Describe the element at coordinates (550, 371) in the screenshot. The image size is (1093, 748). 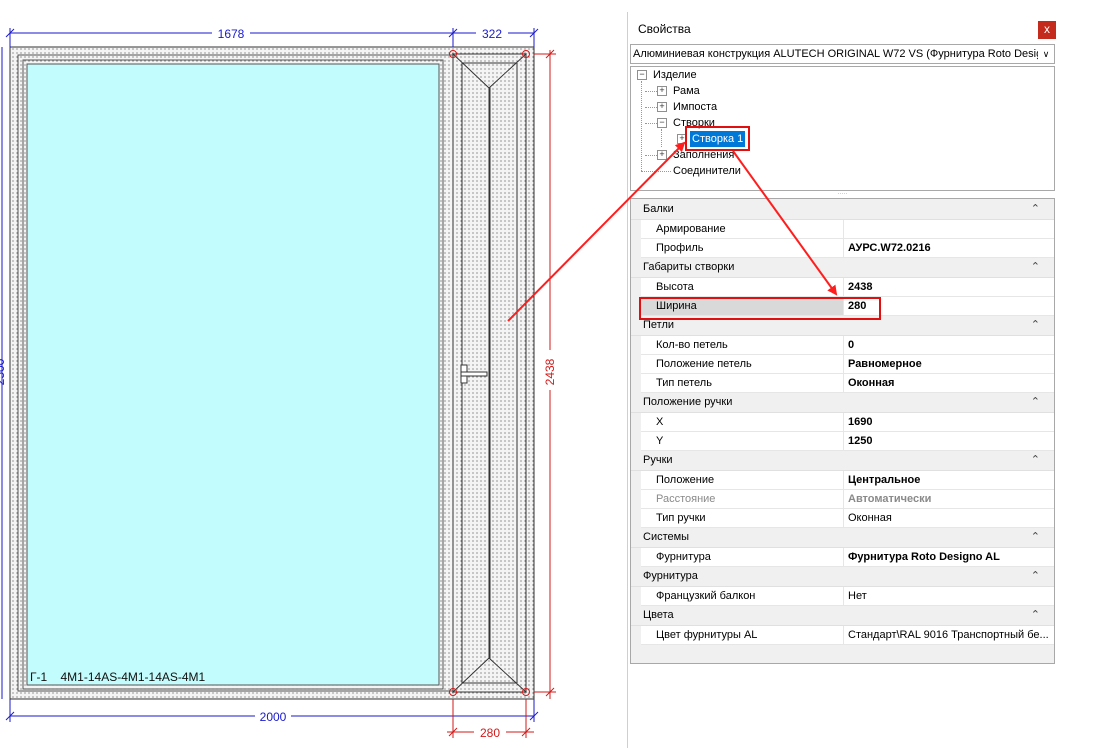
I see `dim-right-height: 2438` at that location.